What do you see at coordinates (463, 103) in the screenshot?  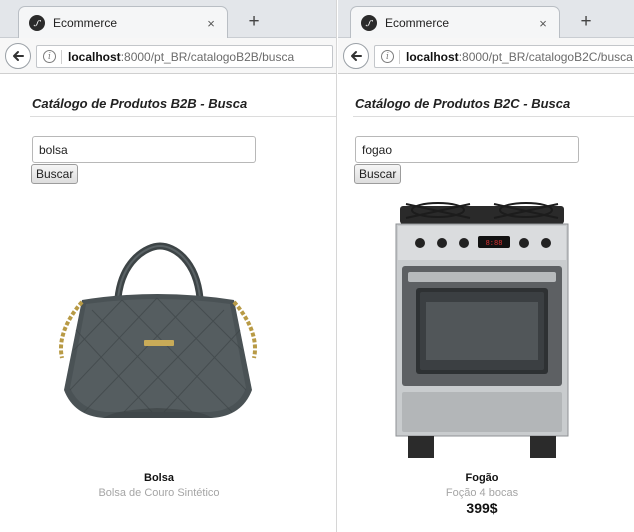 I see `page-title: Catálogo de Produtos B2C - Busca` at bounding box center [463, 103].